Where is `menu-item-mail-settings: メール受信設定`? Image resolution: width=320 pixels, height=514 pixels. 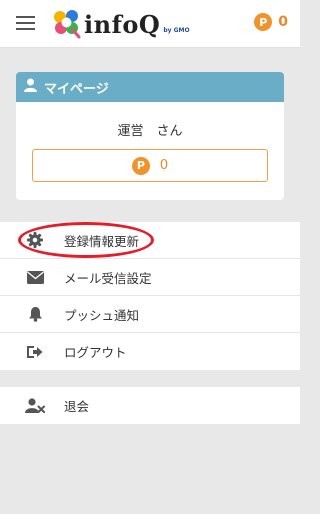 menu-item-mail-settings: メール受信設定 is located at coordinates (150, 277).